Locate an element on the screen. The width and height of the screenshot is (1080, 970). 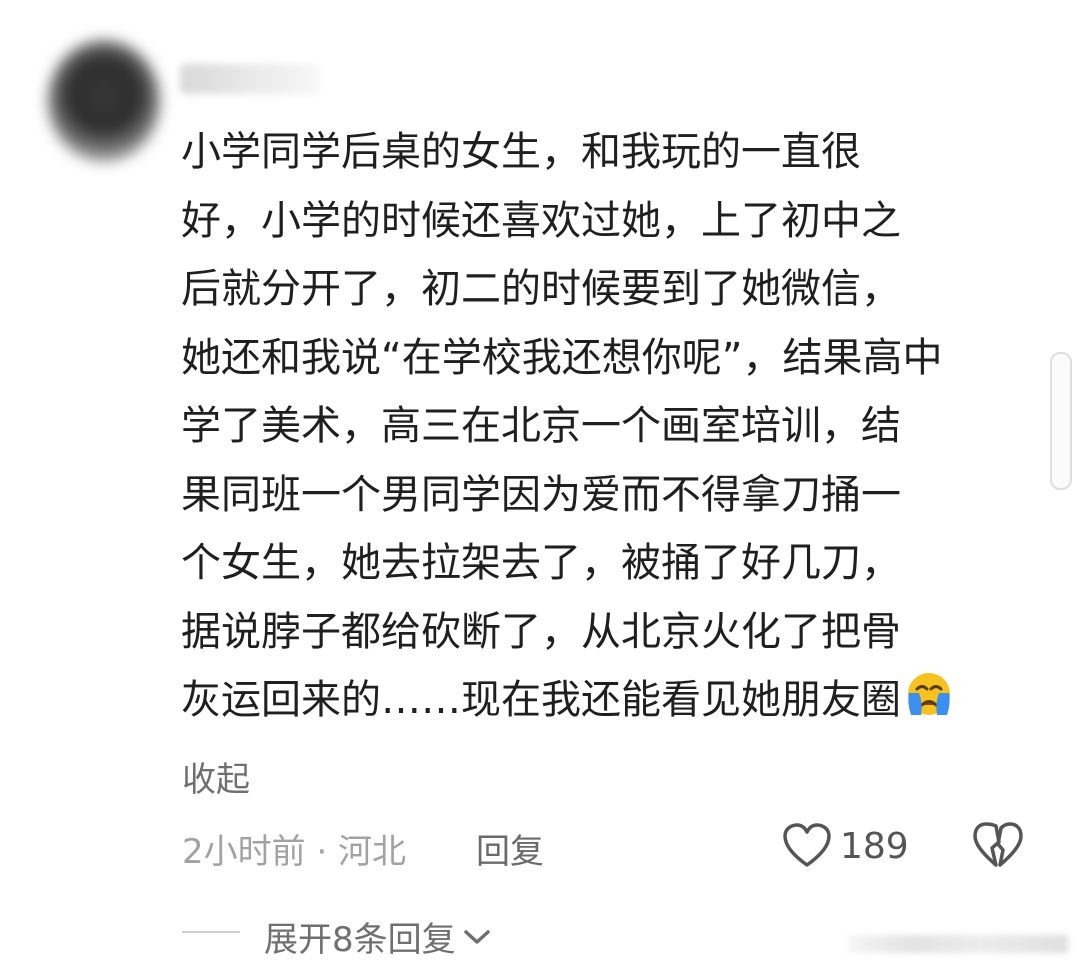
avatar is located at coordinates (104, 101).